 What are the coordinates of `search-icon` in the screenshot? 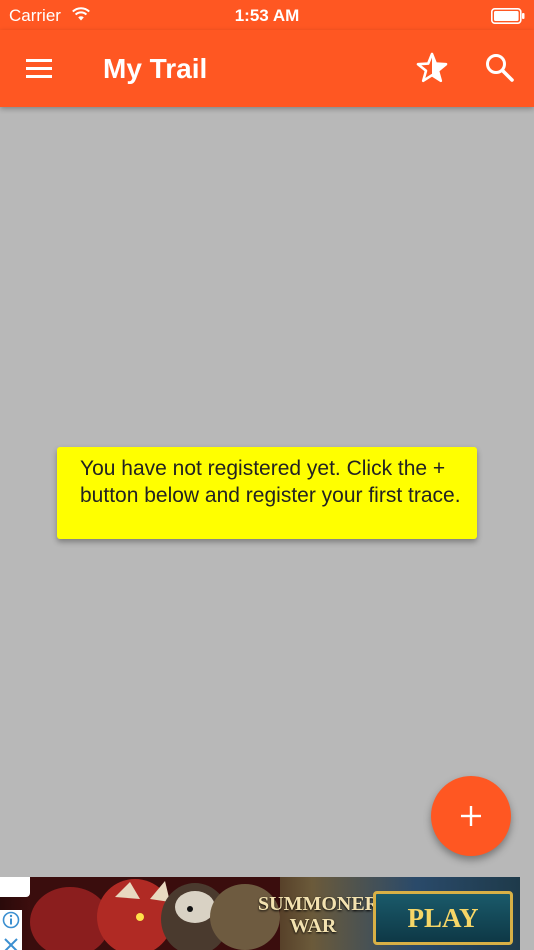 It's located at (500, 68).